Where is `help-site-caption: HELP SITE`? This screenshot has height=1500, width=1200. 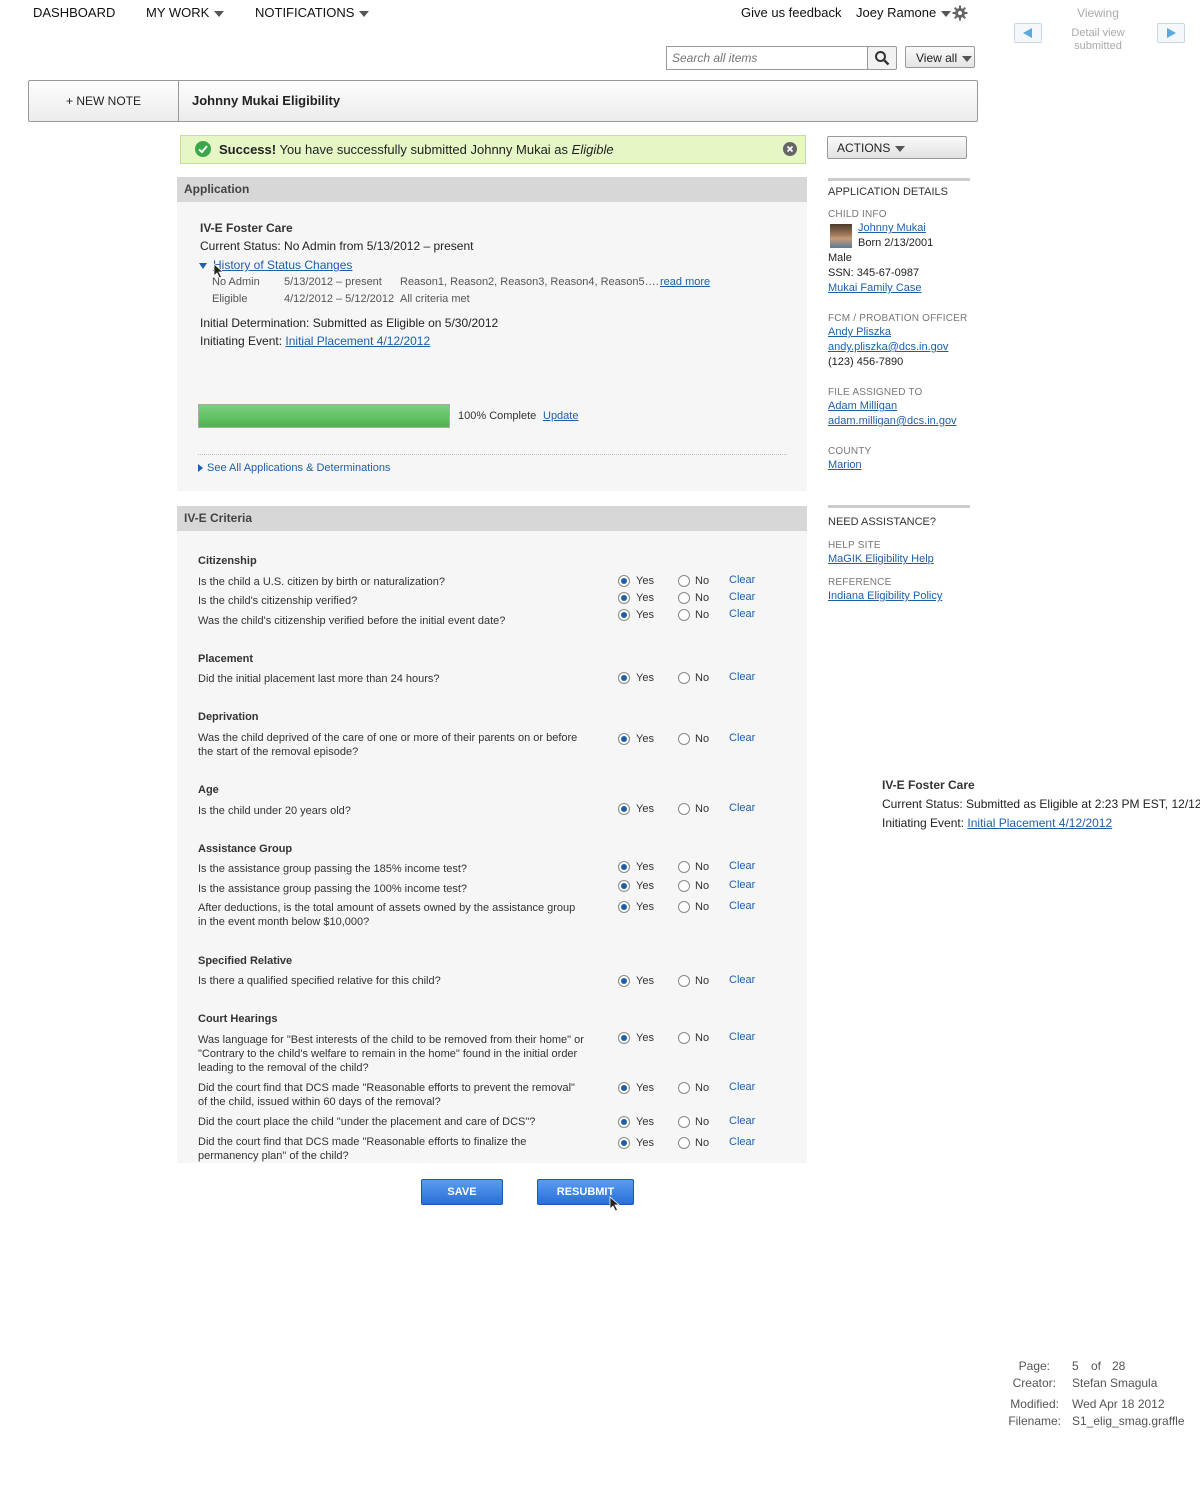
help-site-caption: HELP SITE is located at coordinates (854, 545).